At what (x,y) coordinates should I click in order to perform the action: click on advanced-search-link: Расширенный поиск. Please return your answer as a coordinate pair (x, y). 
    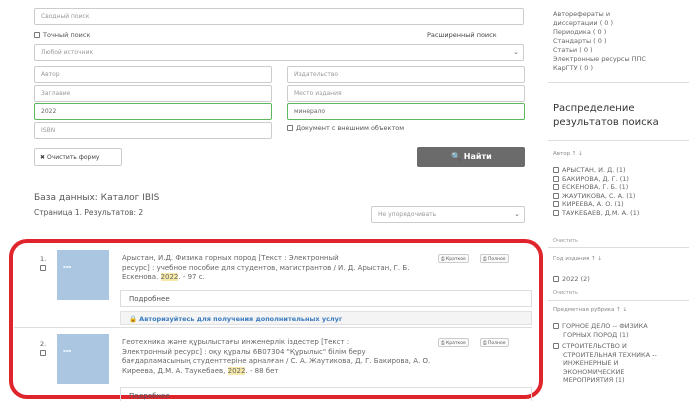
    Looking at the image, I should click on (462, 35).